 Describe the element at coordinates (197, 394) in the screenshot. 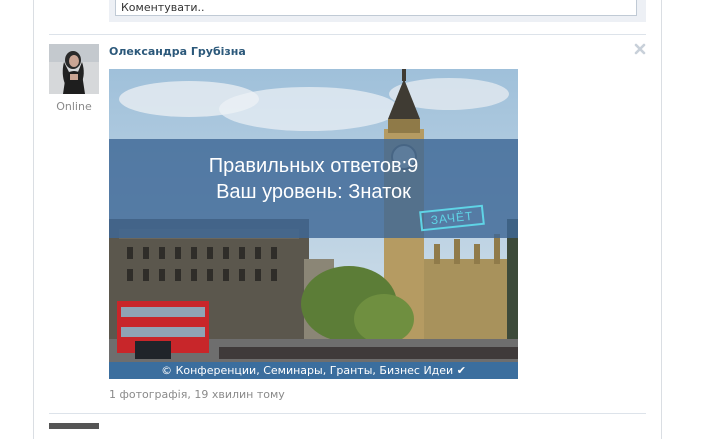

I see `post-meta-link: 1 фотографія, 19 хвилин тому` at that location.